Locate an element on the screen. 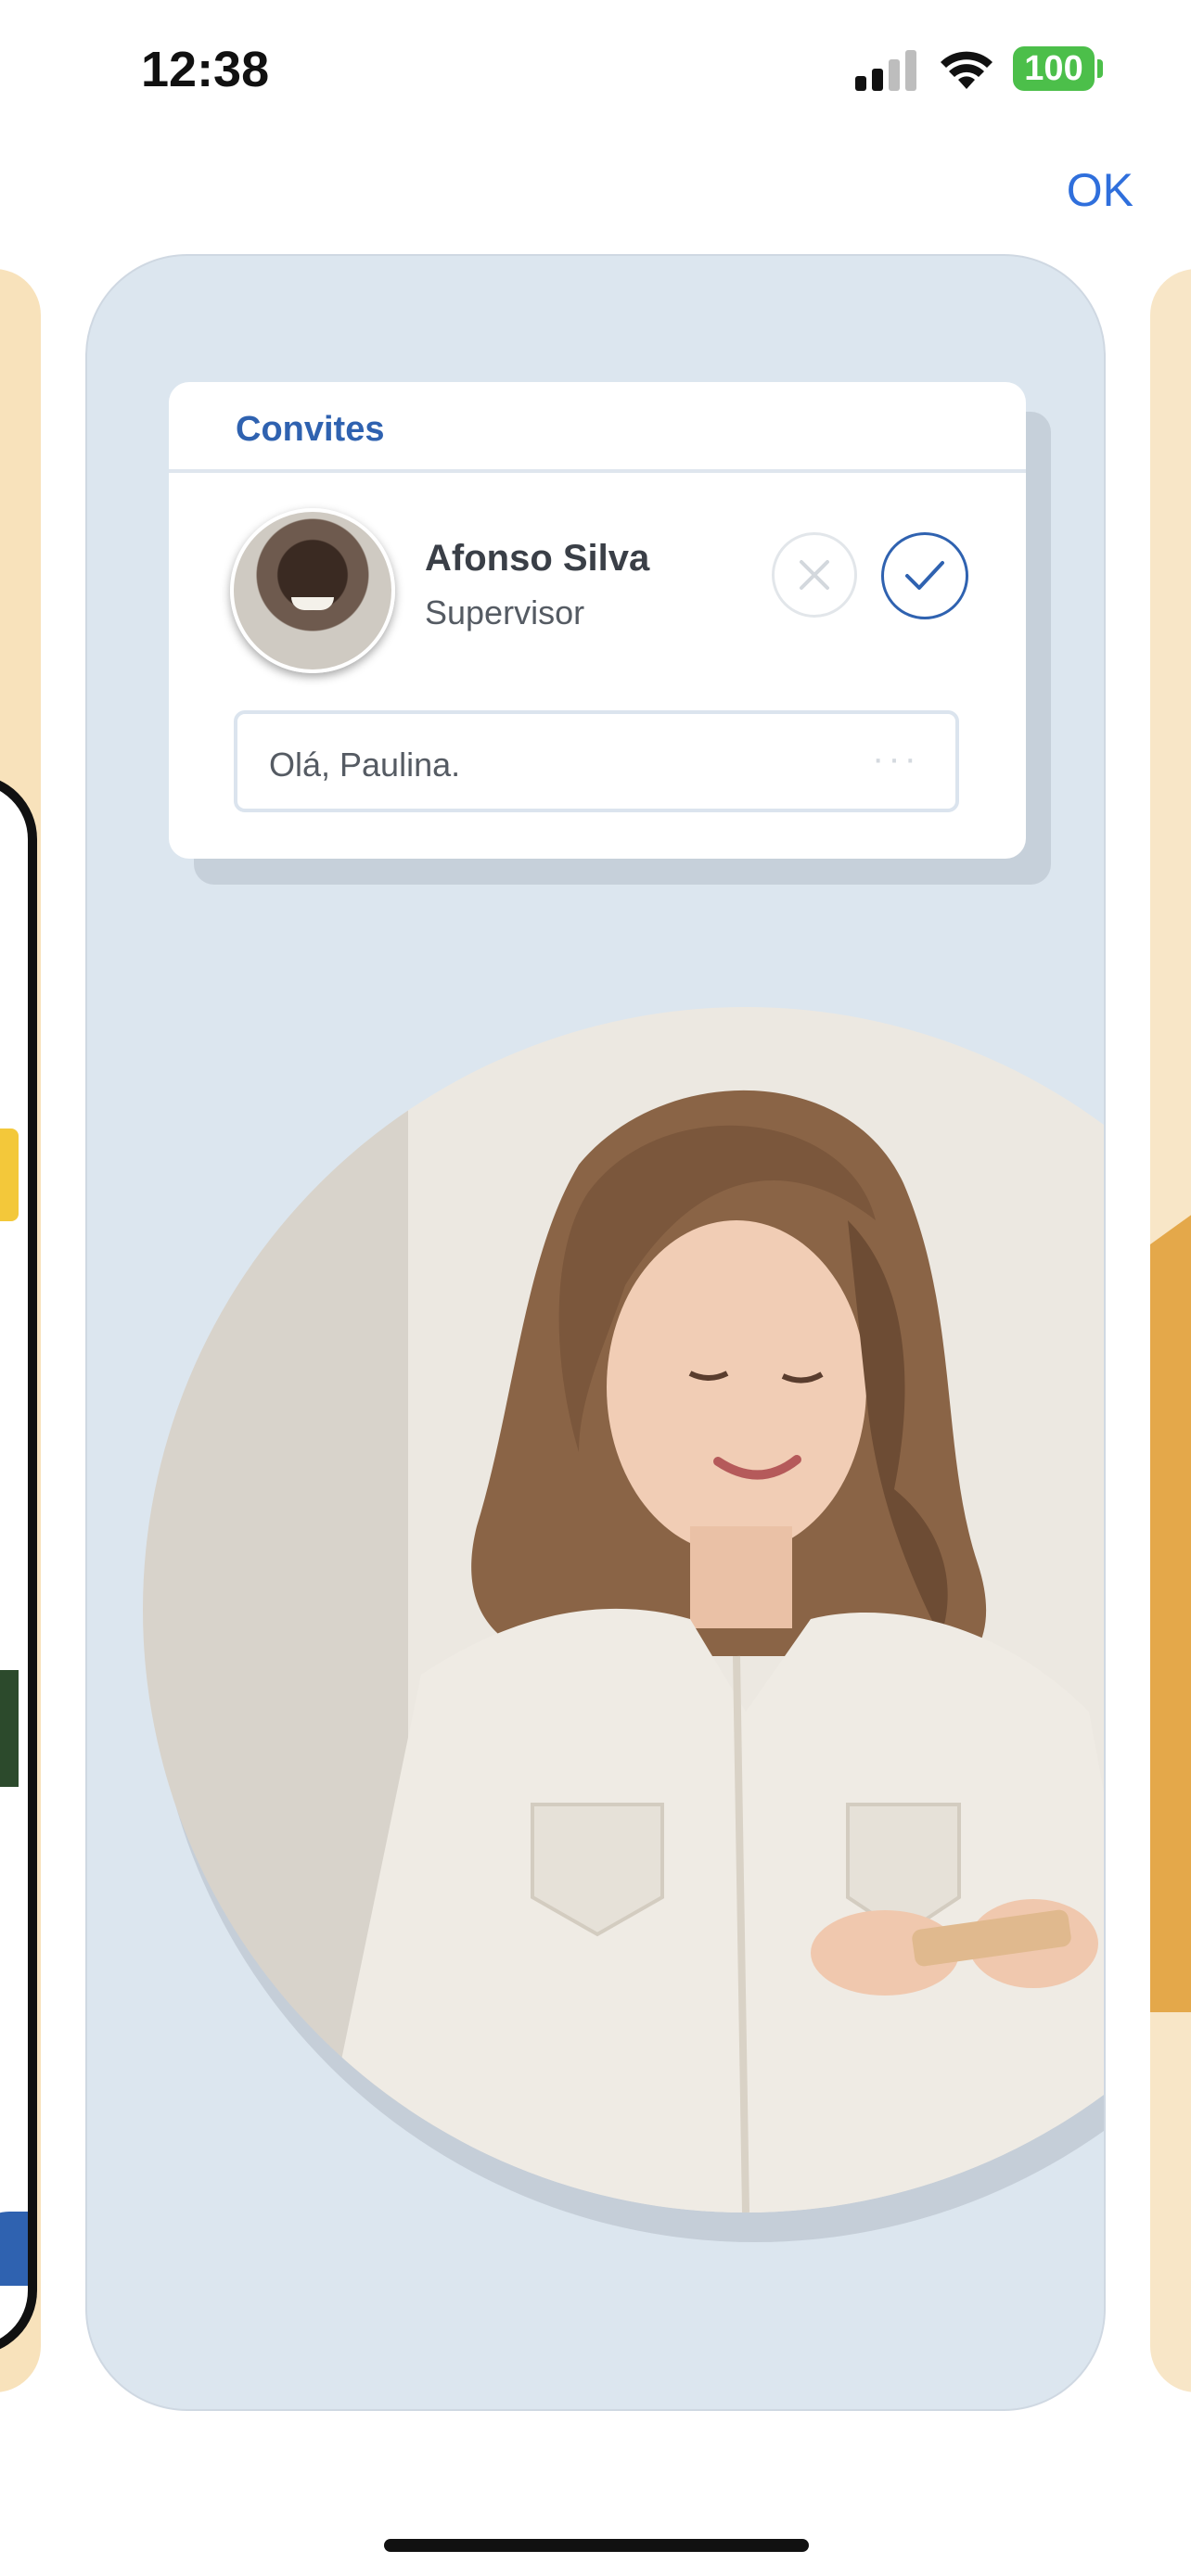 The width and height of the screenshot is (1191, 2576). wifi-icon is located at coordinates (966, 70).